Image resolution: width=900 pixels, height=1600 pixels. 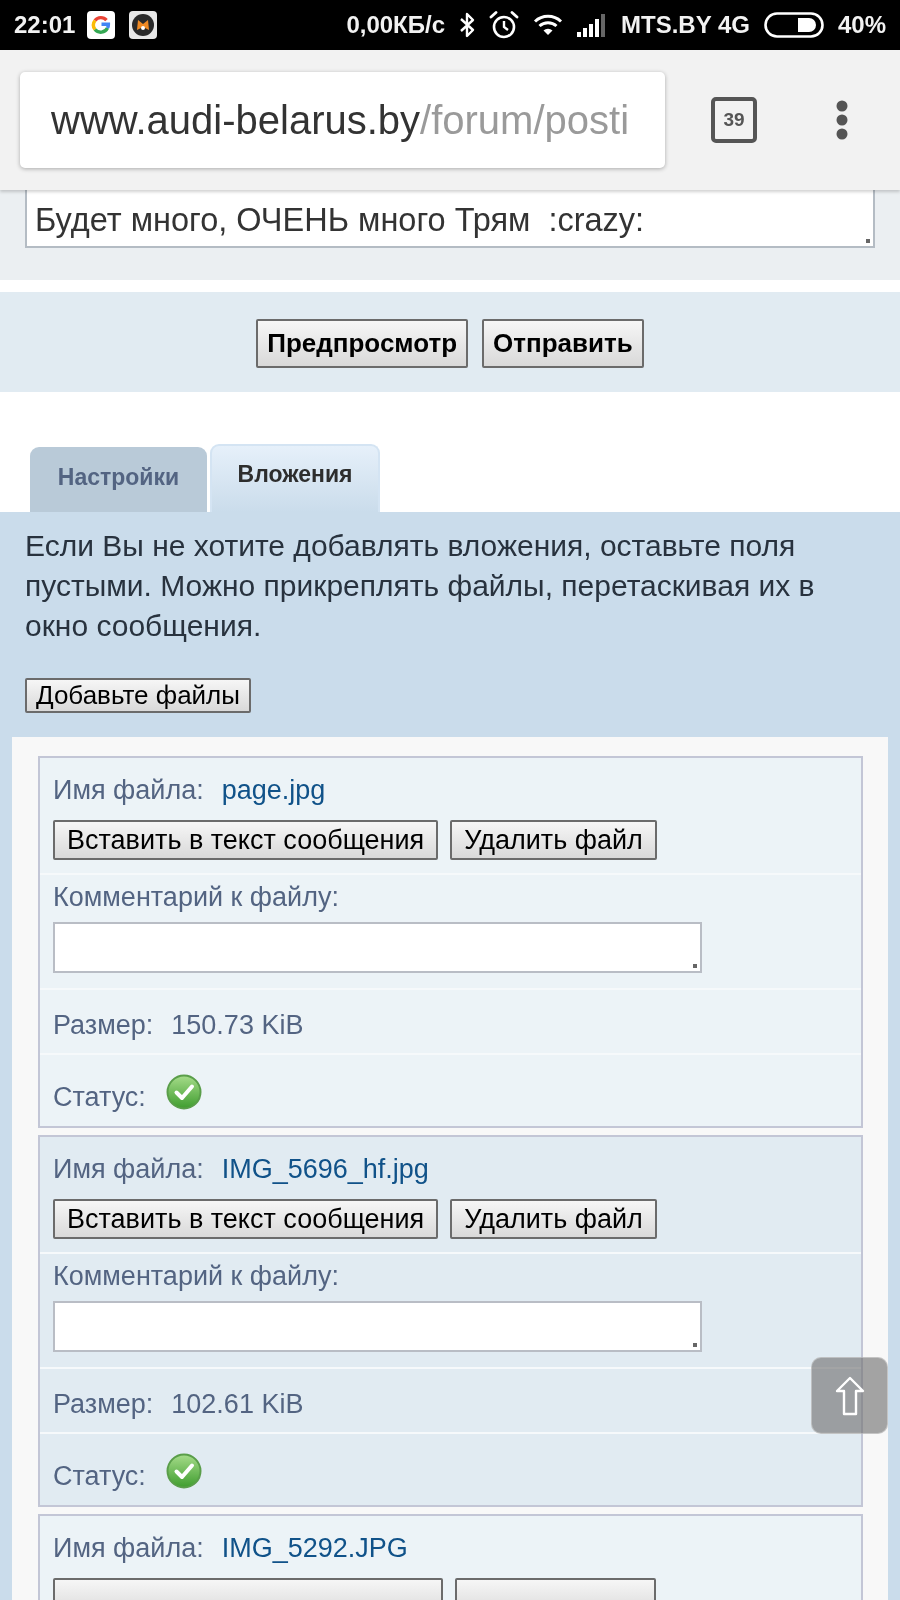 I want to click on wifi-icon, so click(x=548, y=25).